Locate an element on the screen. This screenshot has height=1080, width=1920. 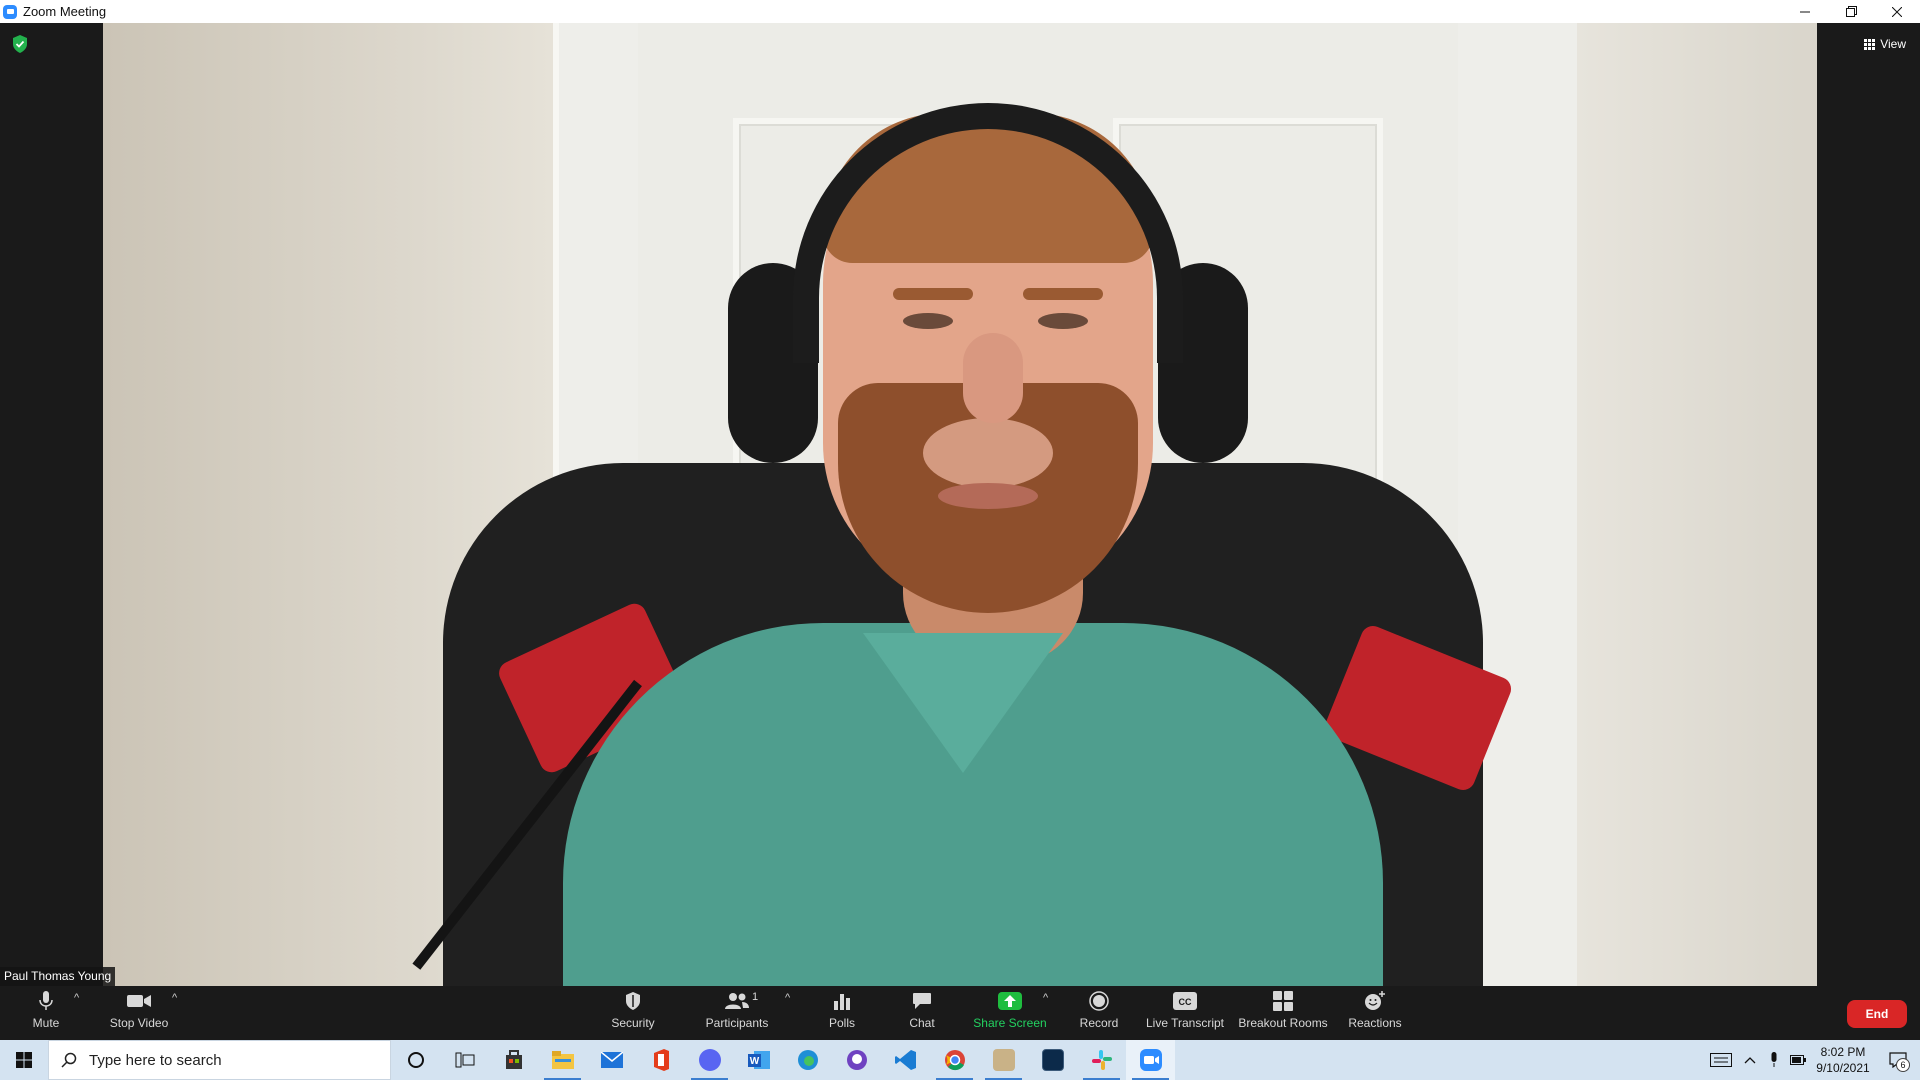
show-hidden-icons-button is located at coordinates (1750, 1060).